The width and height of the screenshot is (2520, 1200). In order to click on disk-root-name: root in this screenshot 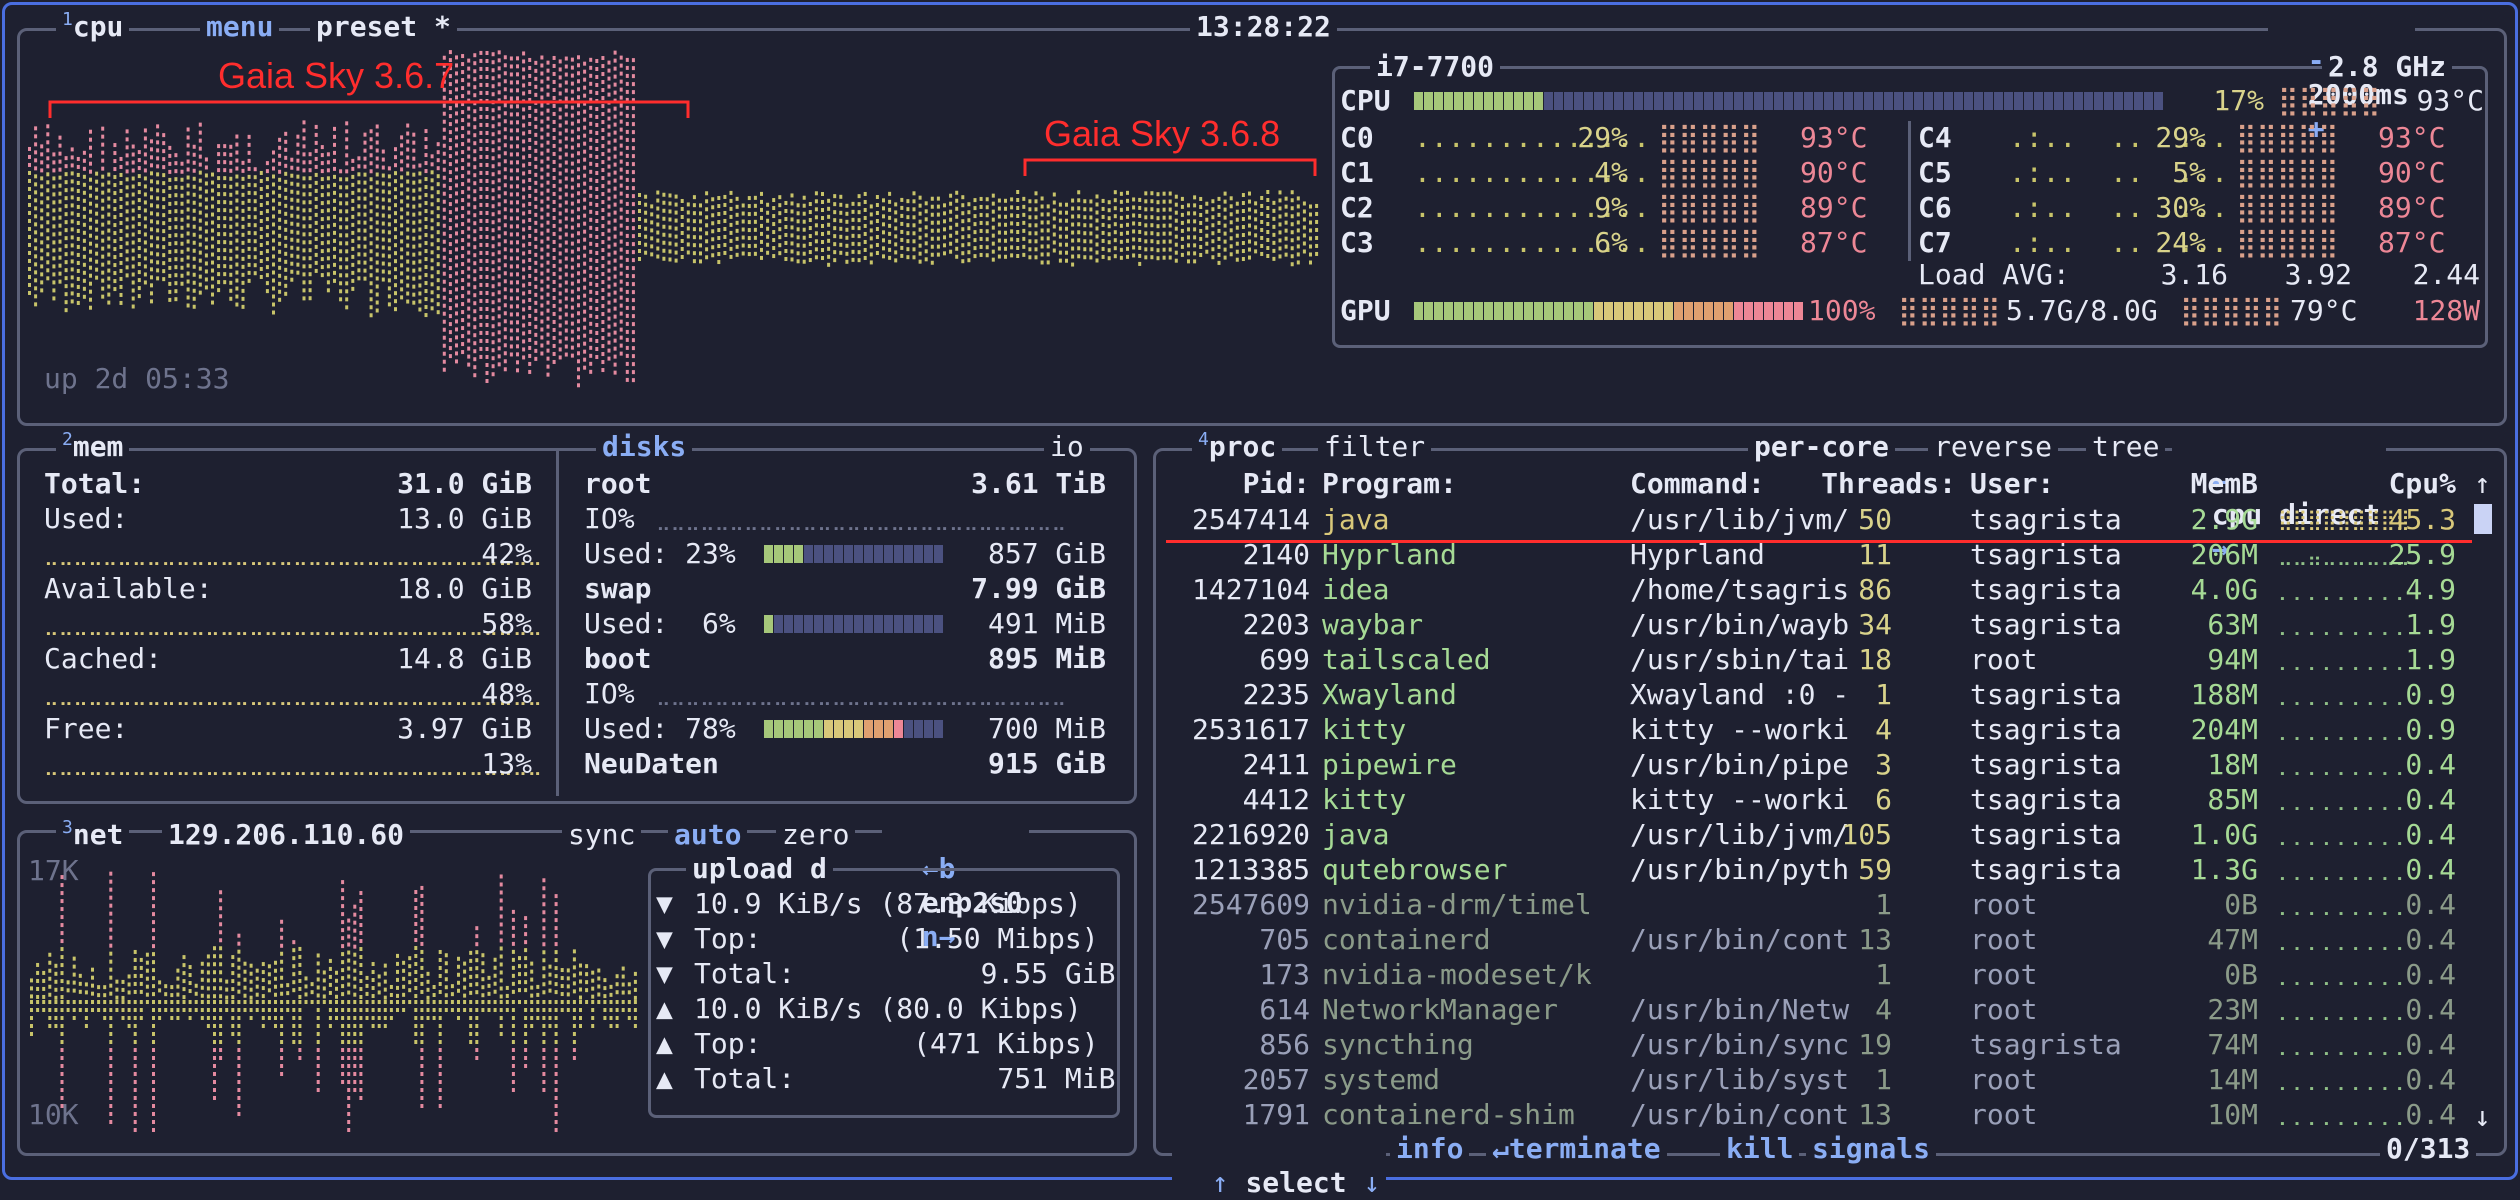, I will do `click(617, 484)`.